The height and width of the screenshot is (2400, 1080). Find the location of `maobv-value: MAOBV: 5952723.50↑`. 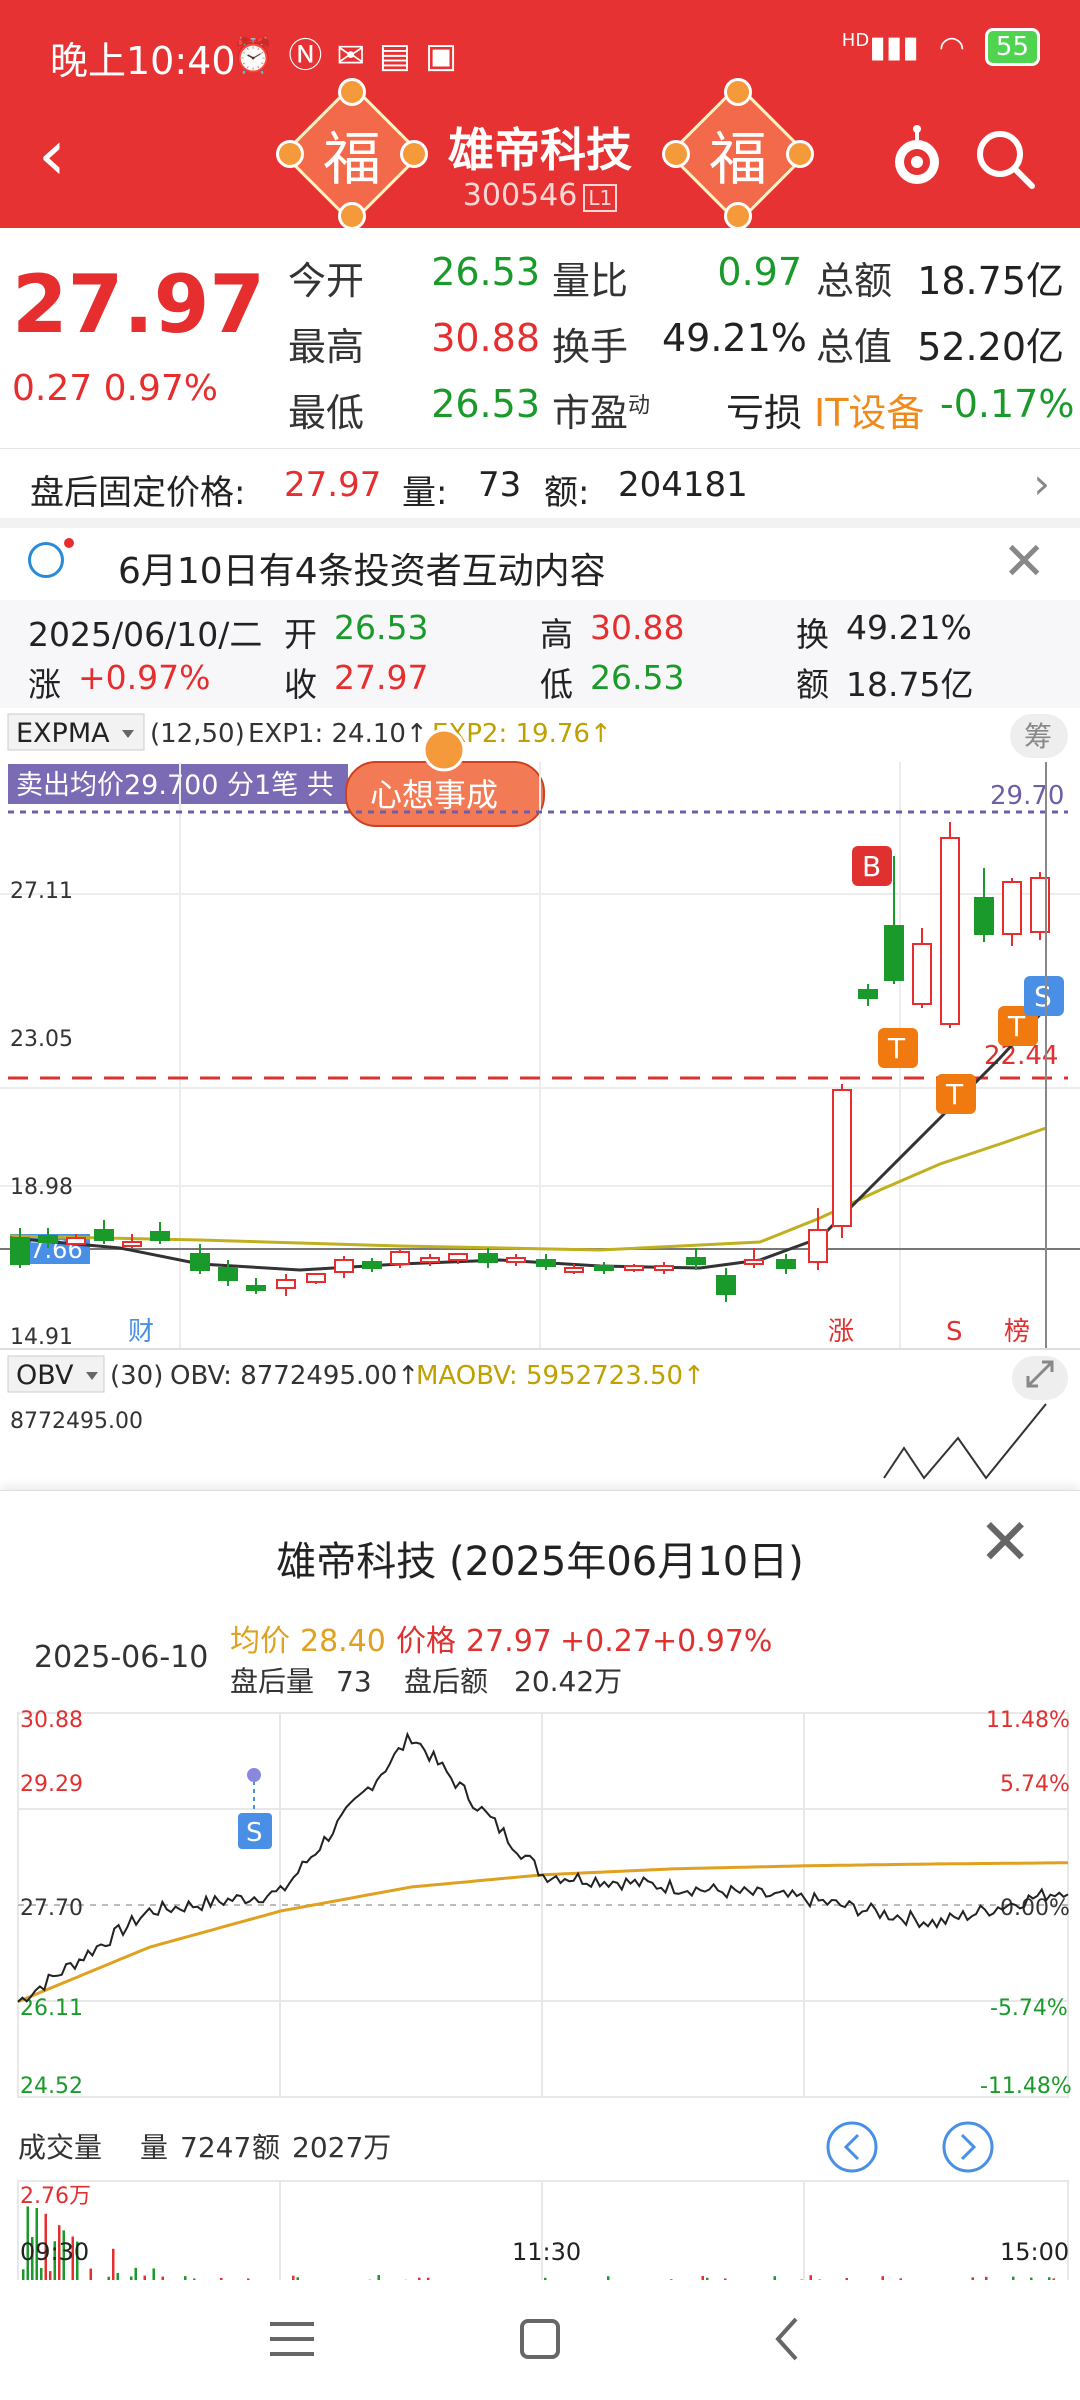

maobv-value: MAOBV: 5952723.50↑ is located at coordinates (560, 1376).